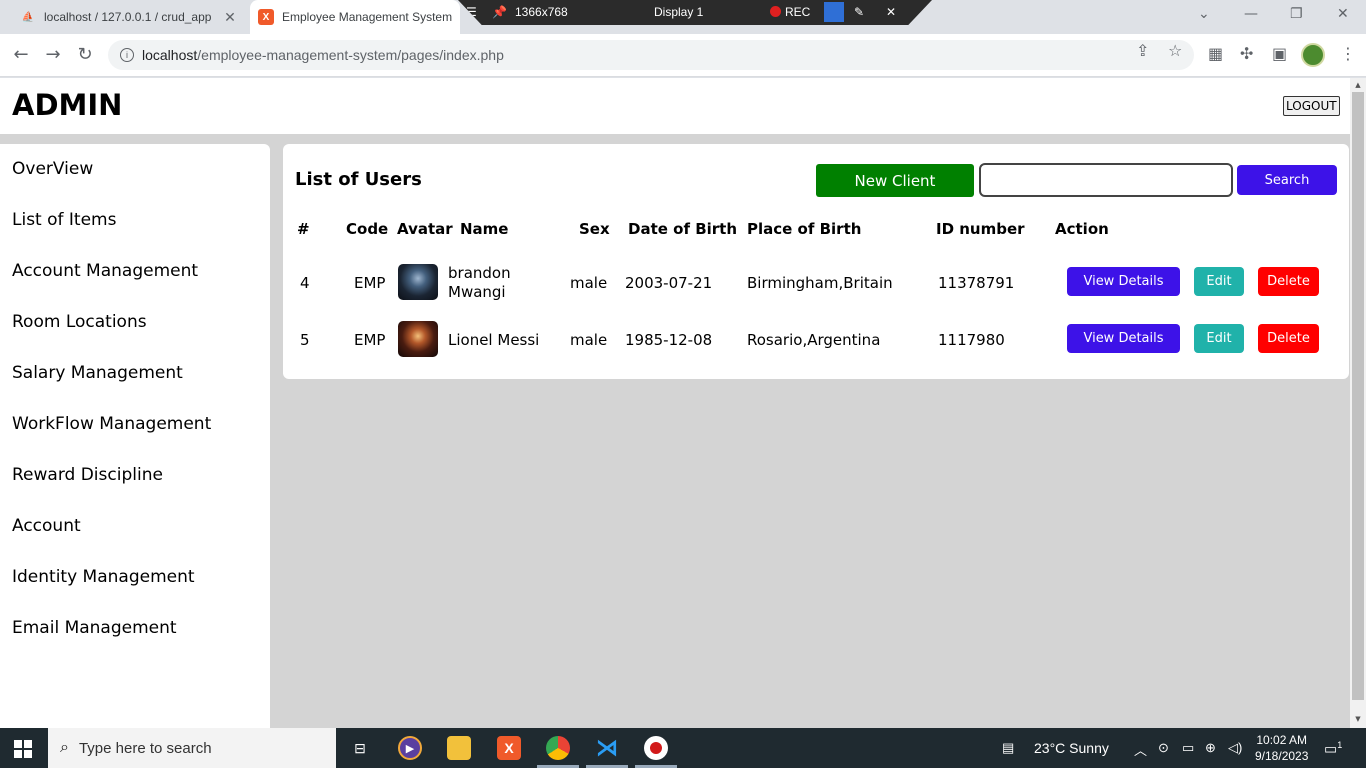 This screenshot has width=1366, height=768. What do you see at coordinates (1235, 748) in the screenshot?
I see `volume-icon: ◁)` at bounding box center [1235, 748].